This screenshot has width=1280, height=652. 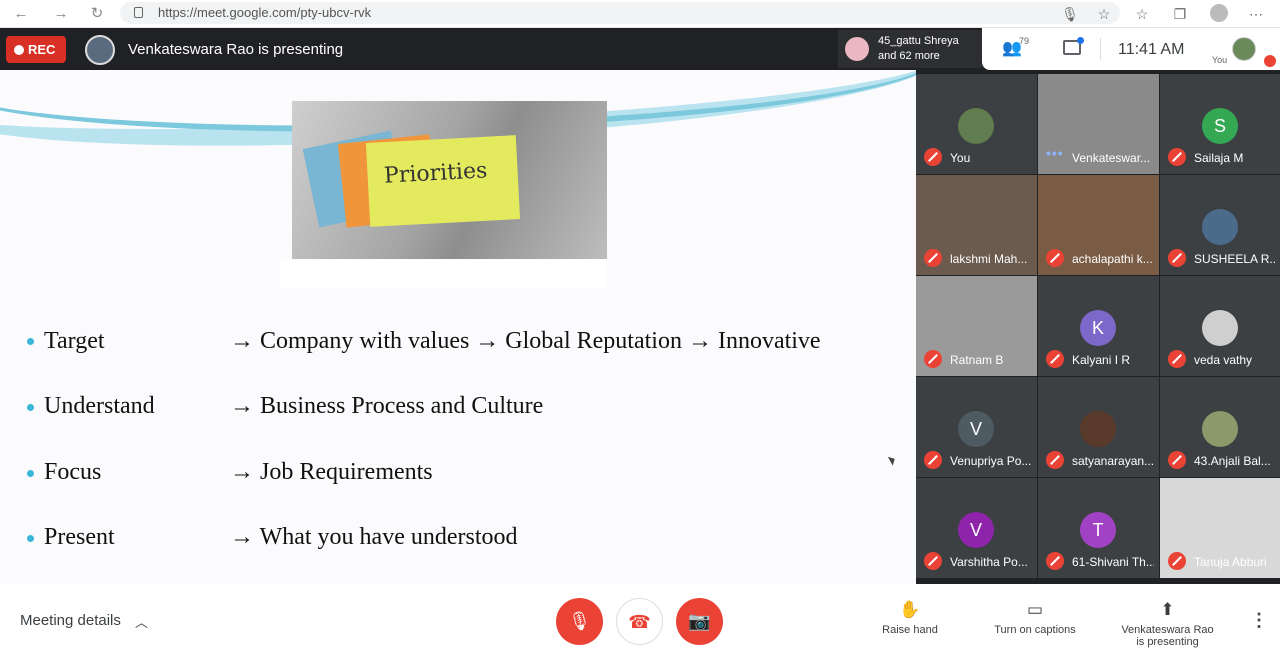 What do you see at coordinates (960, 158) in the screenshot?
I see `participant-name: You` at bounding box center [960, 158].